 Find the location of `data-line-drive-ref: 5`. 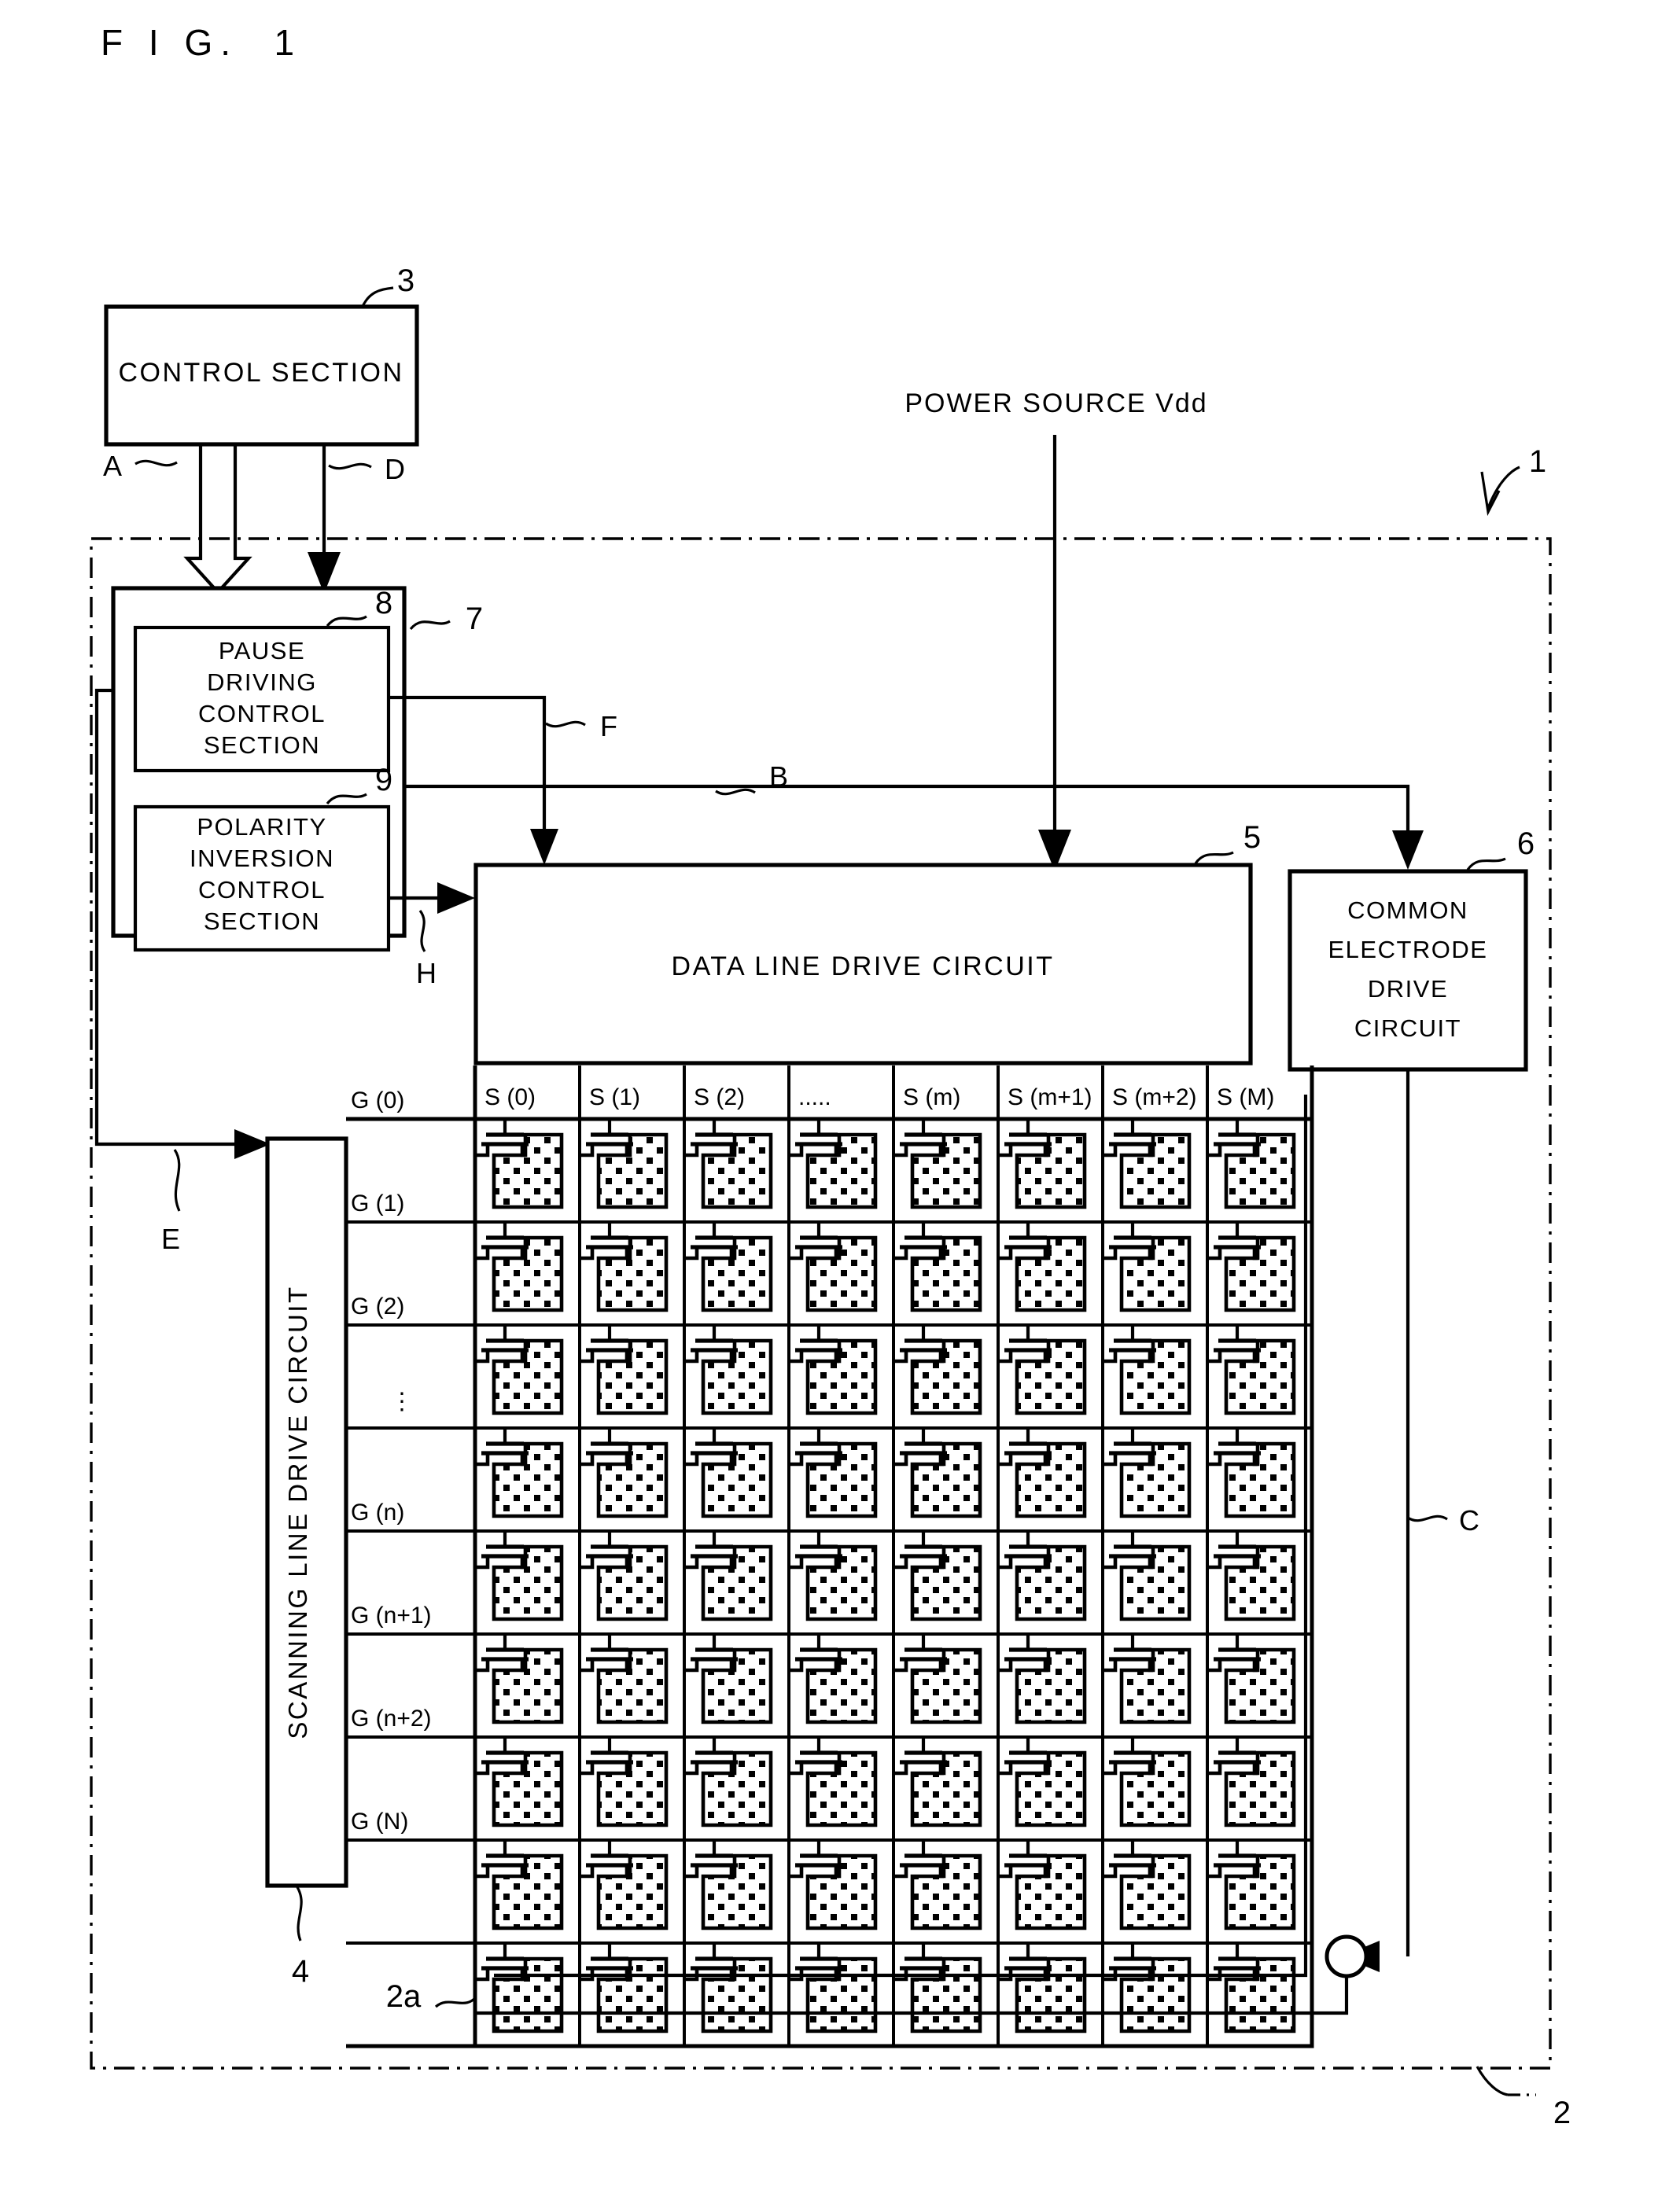

data-line-drive-ref: 5 is located at coordinates (1252, 838).